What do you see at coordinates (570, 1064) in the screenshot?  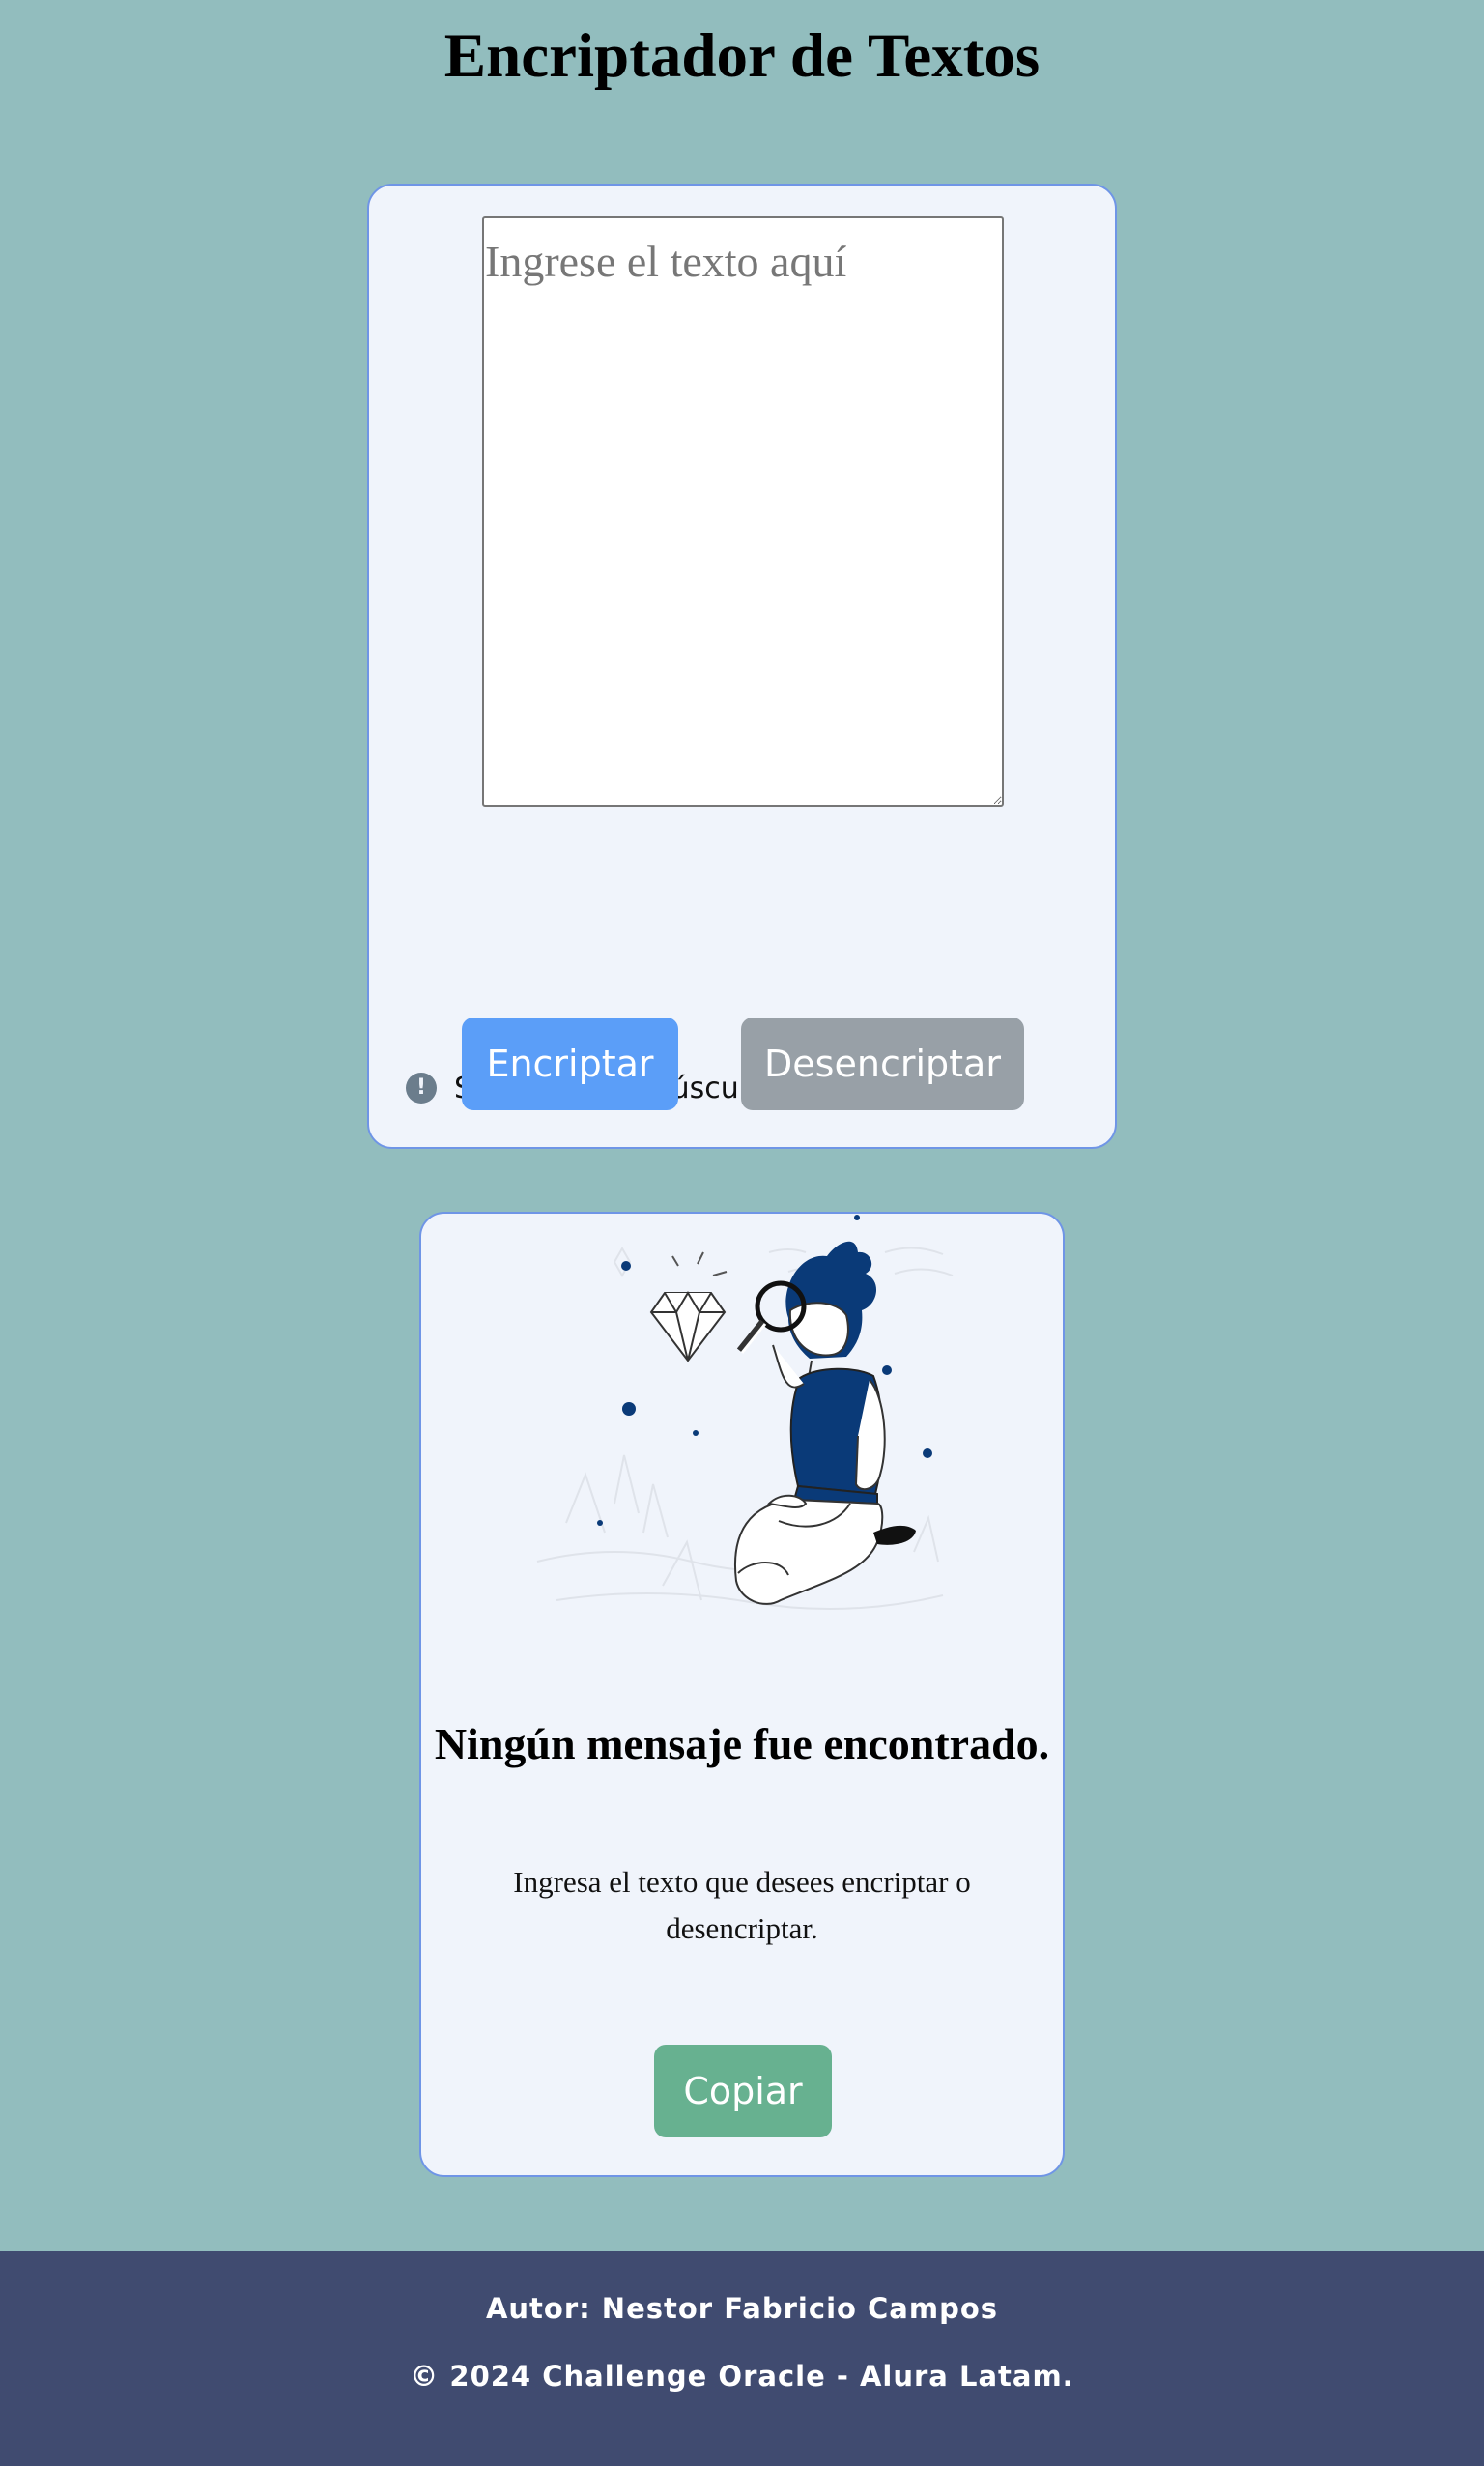 I see `encrypt-button: Encriptar` at bounding box center [570, 1064].